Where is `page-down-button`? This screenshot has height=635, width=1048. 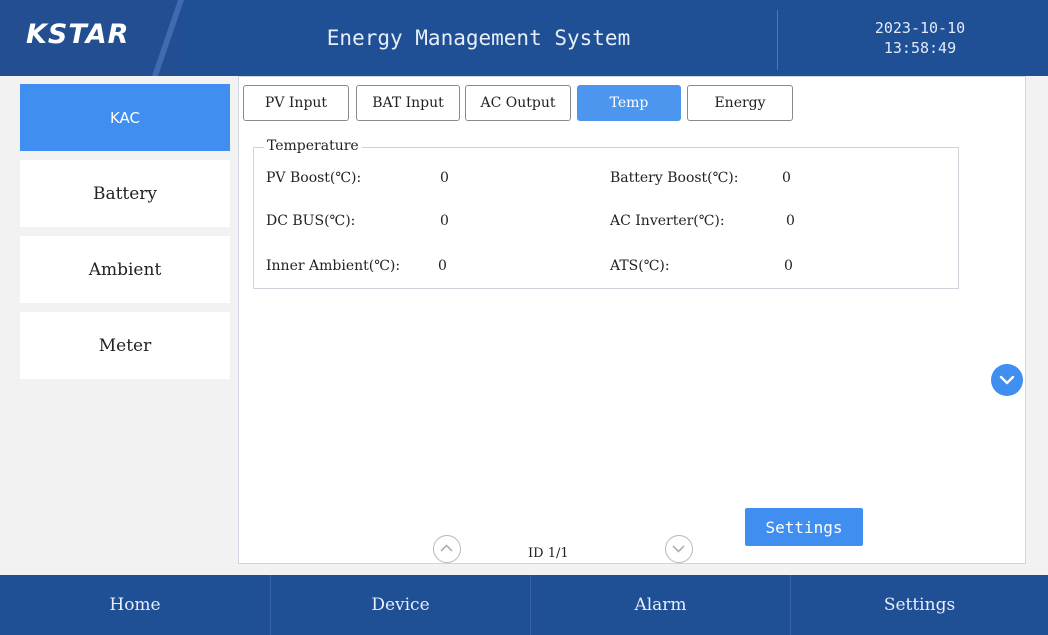 page-down-button is located at coordinates (679, 549).